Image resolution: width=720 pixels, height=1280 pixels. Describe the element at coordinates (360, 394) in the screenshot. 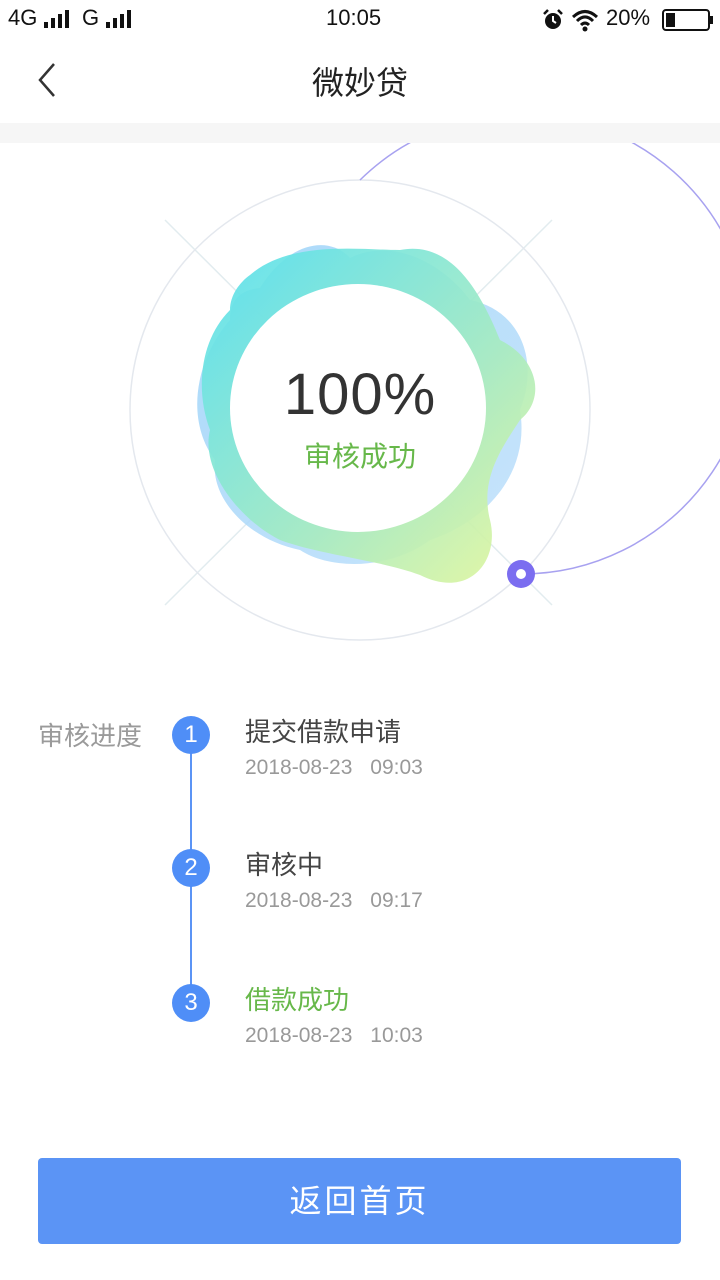

I see `progress-percent: 100%` at that location.